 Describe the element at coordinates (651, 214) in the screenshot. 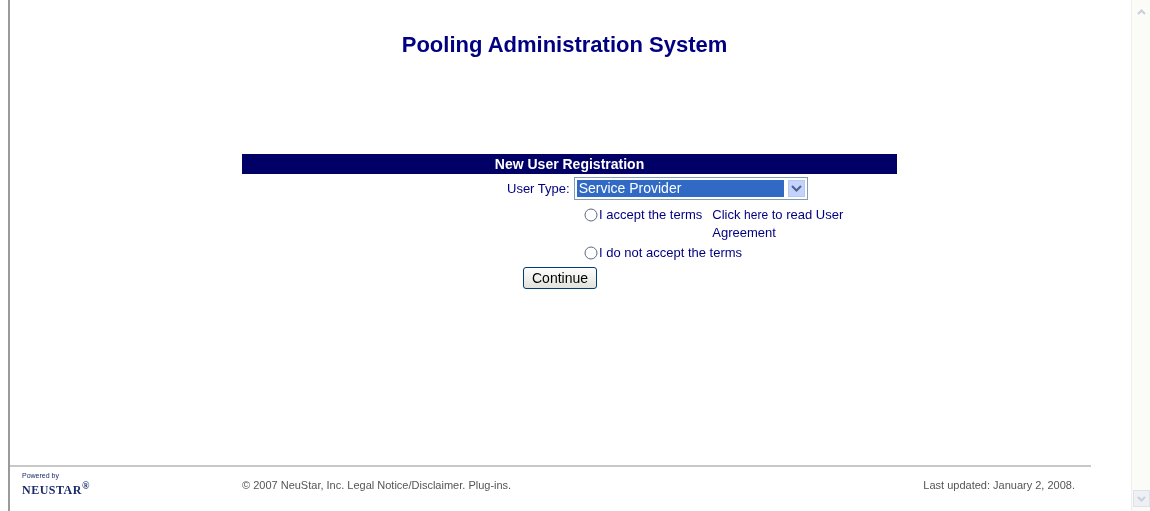

I see `radio-label: I accept the terms` at that location.